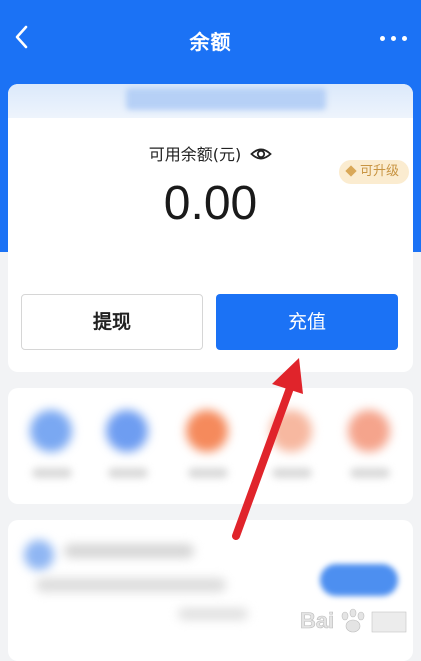  I want to click on promo-text, so click(131, 585).